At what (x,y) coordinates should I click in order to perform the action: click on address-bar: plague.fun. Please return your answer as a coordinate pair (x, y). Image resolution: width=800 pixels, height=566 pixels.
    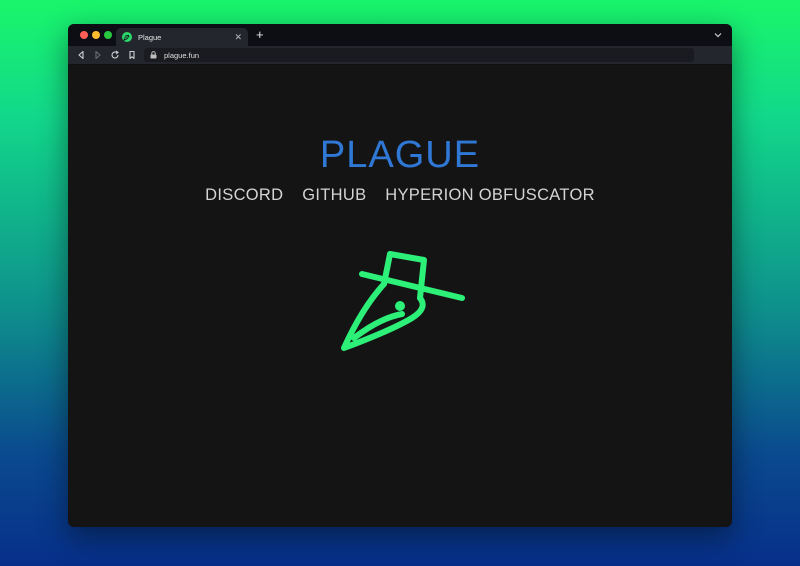
    Looking at the image, I should click on (419, 55).